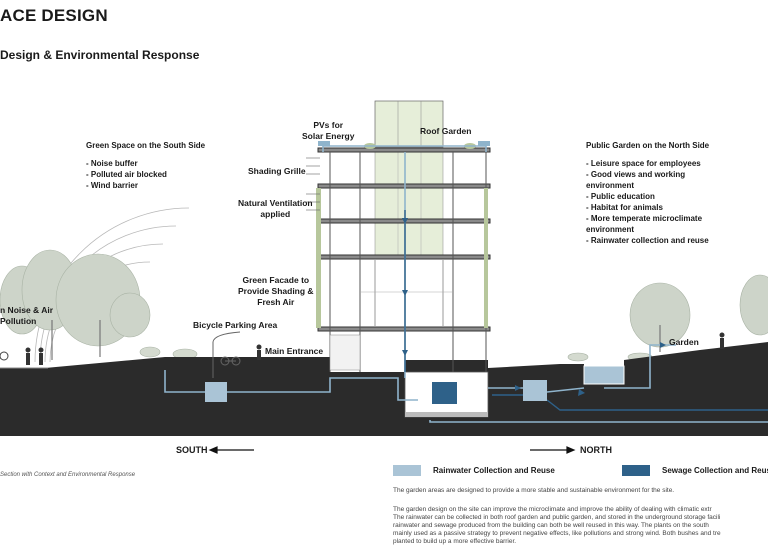 The image size is (768, 550). Describe the element at coordinates (216, 392) in the screenshot. I see `rain-tank-south` at that location.